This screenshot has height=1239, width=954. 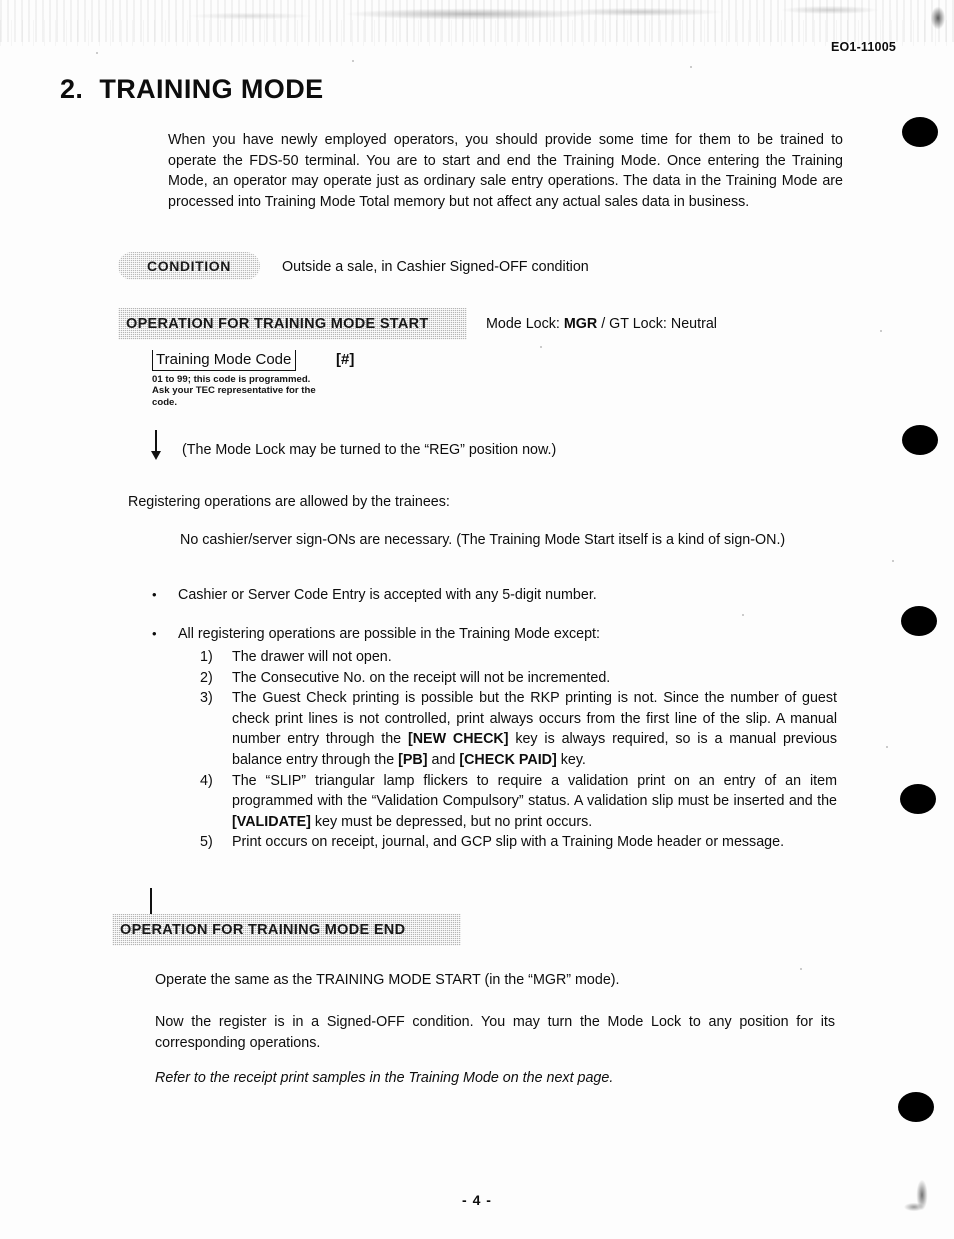 I want to click on exception-marker: 4), so click(x=206, y=780).